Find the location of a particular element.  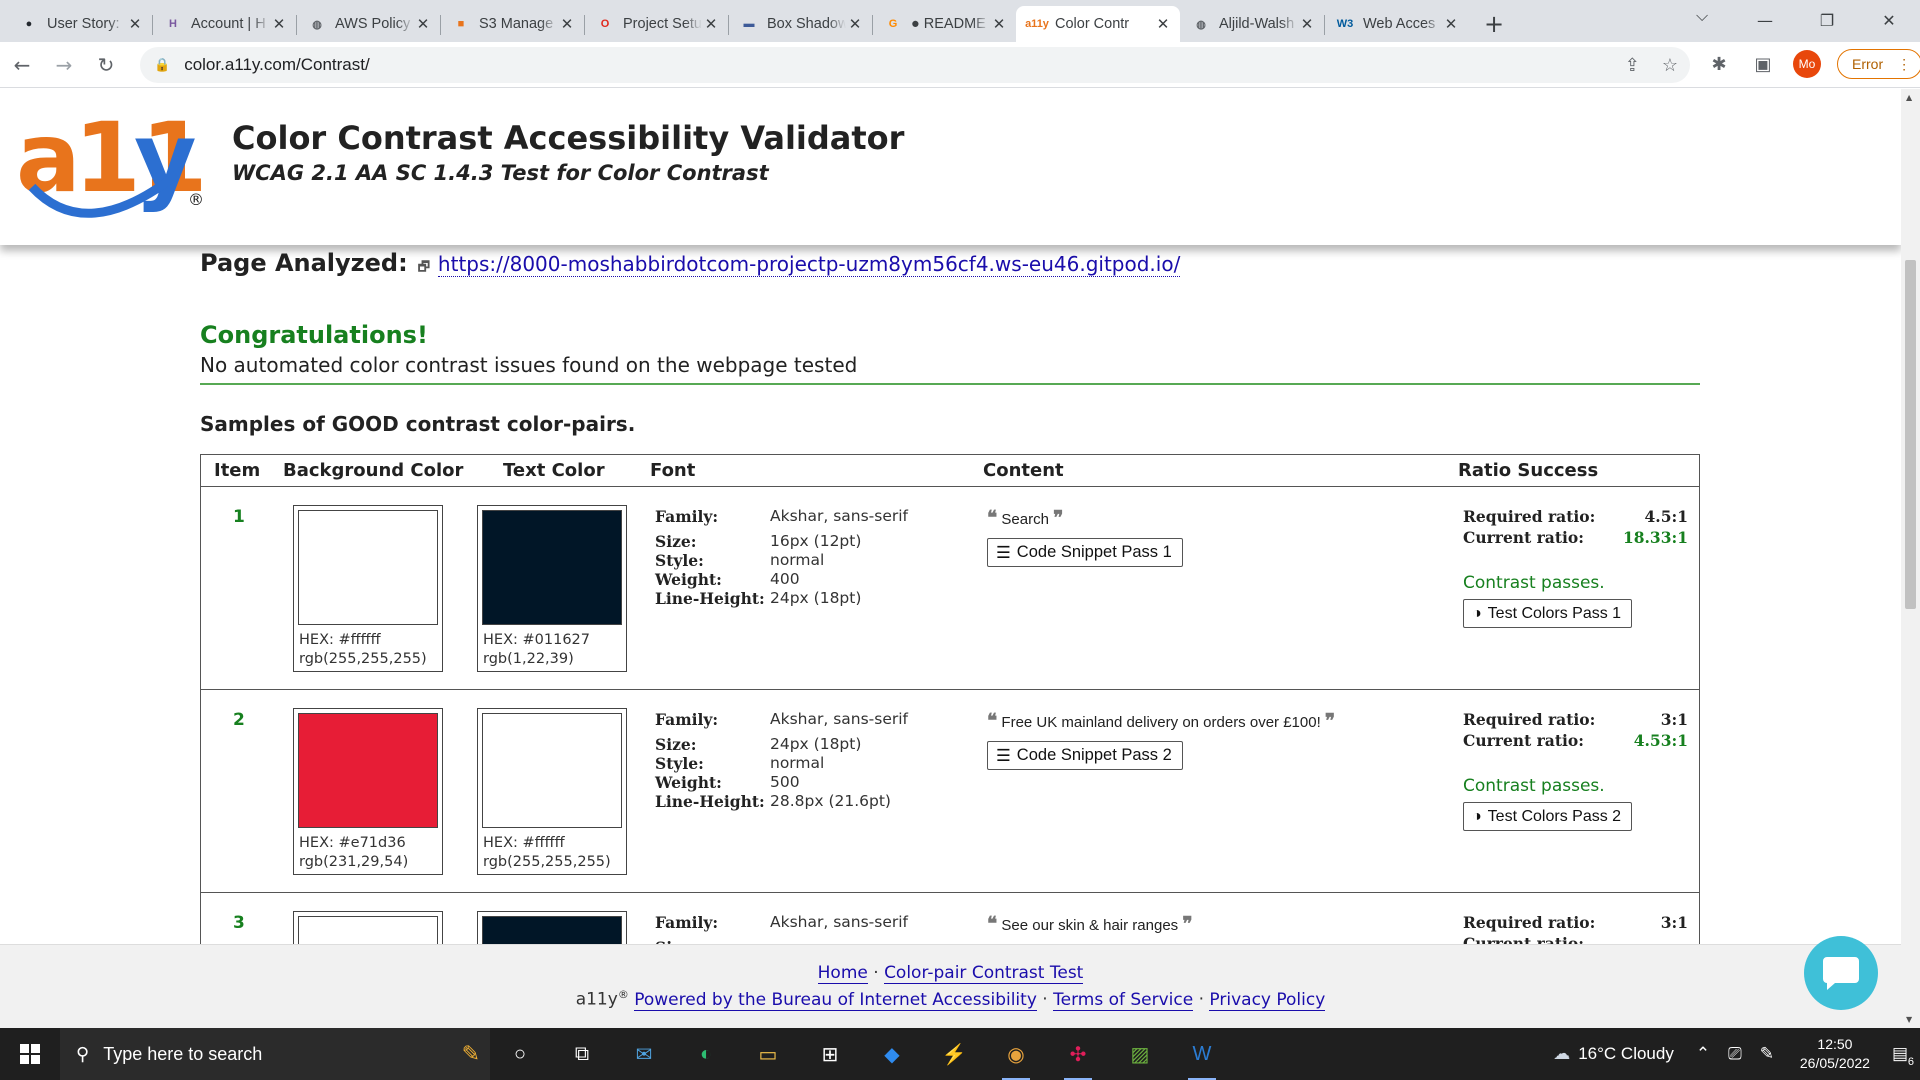

text-hex: HEX: #011627 is located at coordinates (536, 640).